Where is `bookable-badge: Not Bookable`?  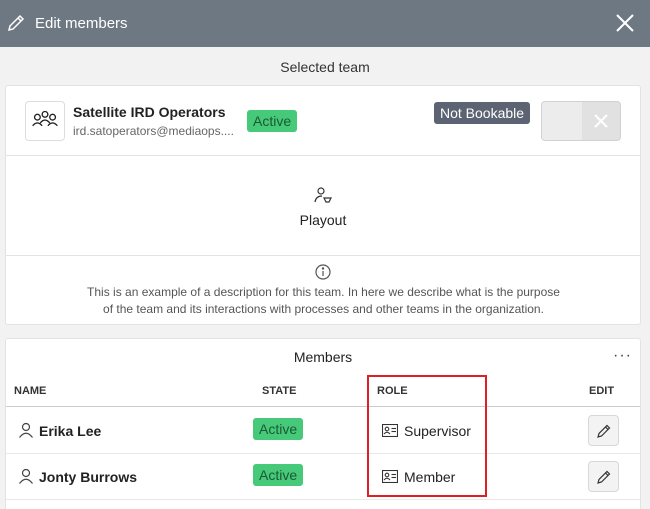
bookable-badge: Not Bookable is located at coordinates (482, 113).